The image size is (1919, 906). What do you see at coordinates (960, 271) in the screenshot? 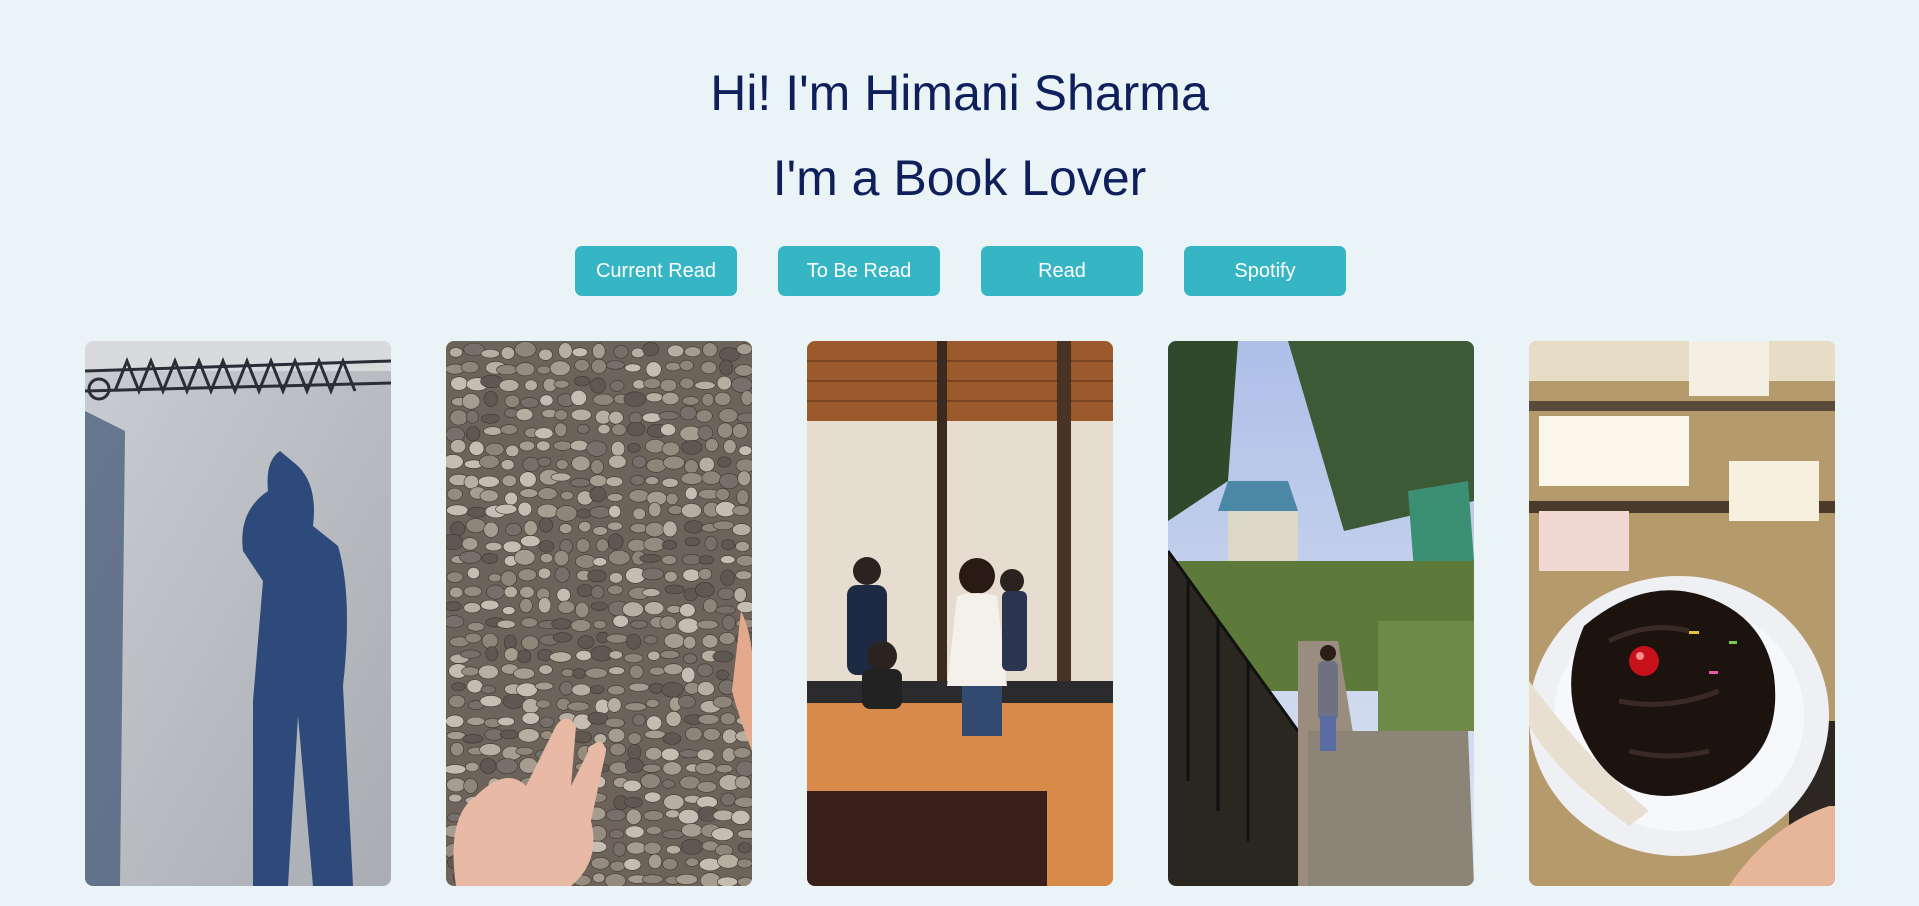
I see `nav-buttons: Current Read To Be Read Read Spotify` at bounding box center [960, 271].